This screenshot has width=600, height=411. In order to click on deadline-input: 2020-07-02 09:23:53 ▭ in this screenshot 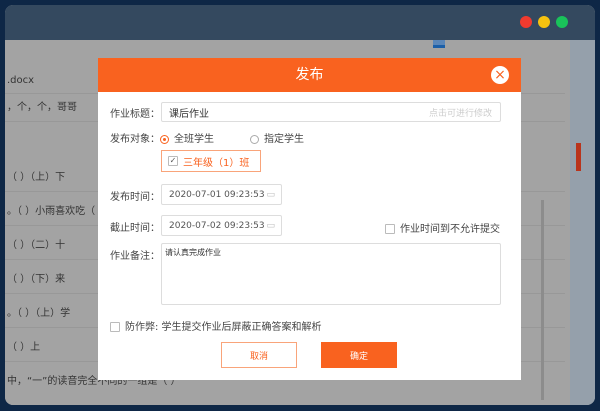, I will do `click(221, 225)`.